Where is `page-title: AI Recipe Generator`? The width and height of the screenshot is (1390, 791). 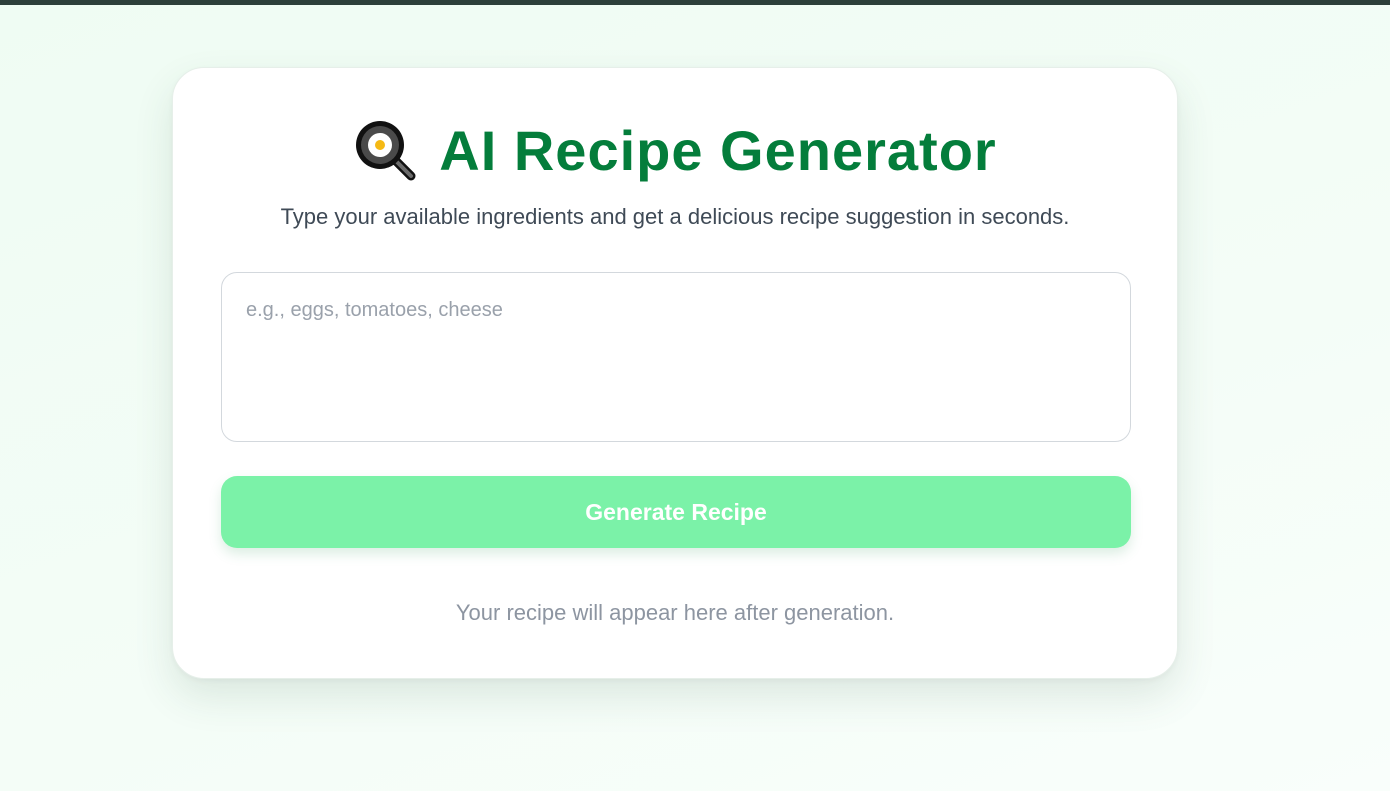
page-title: AI Recipe Generator is located at coordinates (718, 150).